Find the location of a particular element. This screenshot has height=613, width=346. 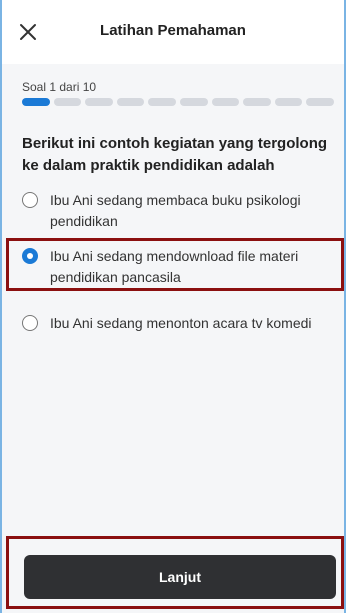

answer-option-label: Ibu Ani sedang menonton acara tv komedi is located at coordinates (181, 323).